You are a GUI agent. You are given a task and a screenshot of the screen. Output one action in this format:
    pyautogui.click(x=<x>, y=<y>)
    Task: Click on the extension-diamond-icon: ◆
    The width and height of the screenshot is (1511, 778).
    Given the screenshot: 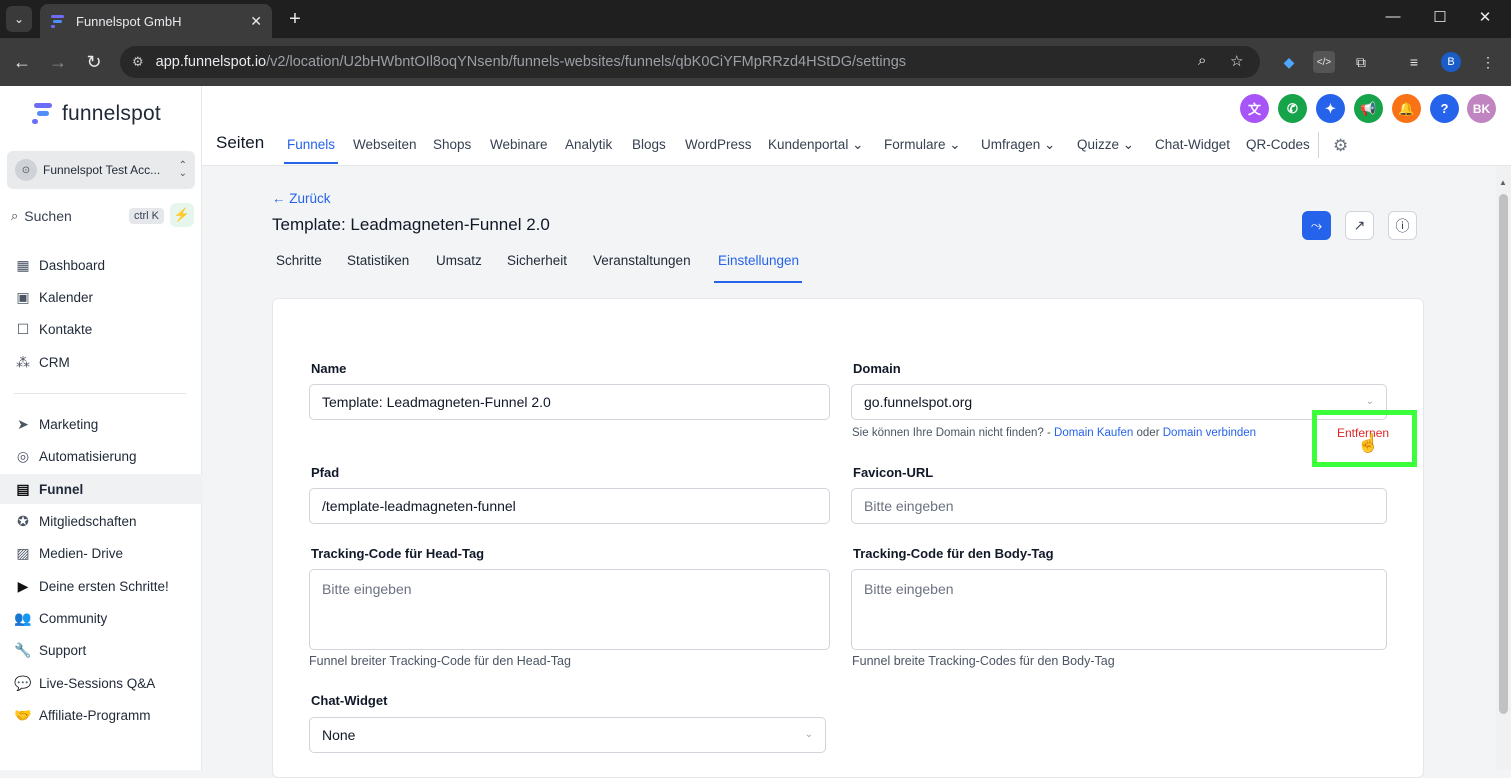 What is the action you would take?
    pyautogui.click(x=1289, y=62)
    